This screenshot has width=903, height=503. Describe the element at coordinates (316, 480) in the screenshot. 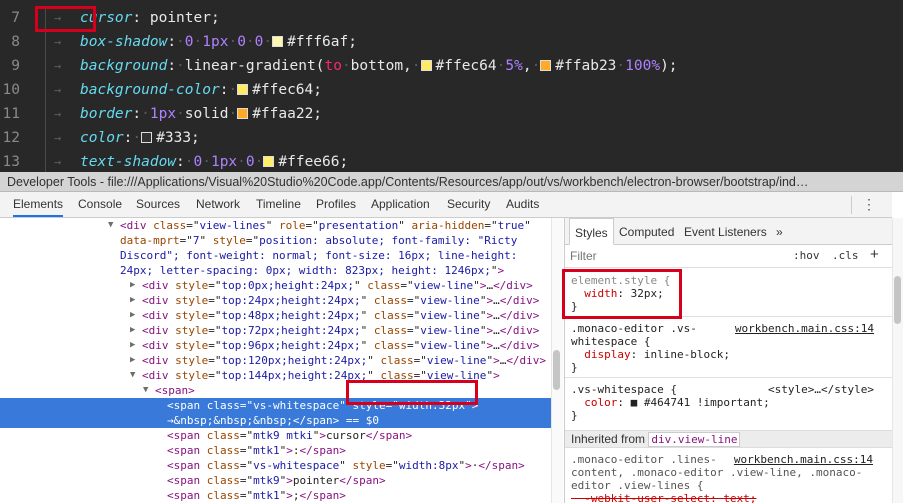

I see `dom-token: pointer` at that location.